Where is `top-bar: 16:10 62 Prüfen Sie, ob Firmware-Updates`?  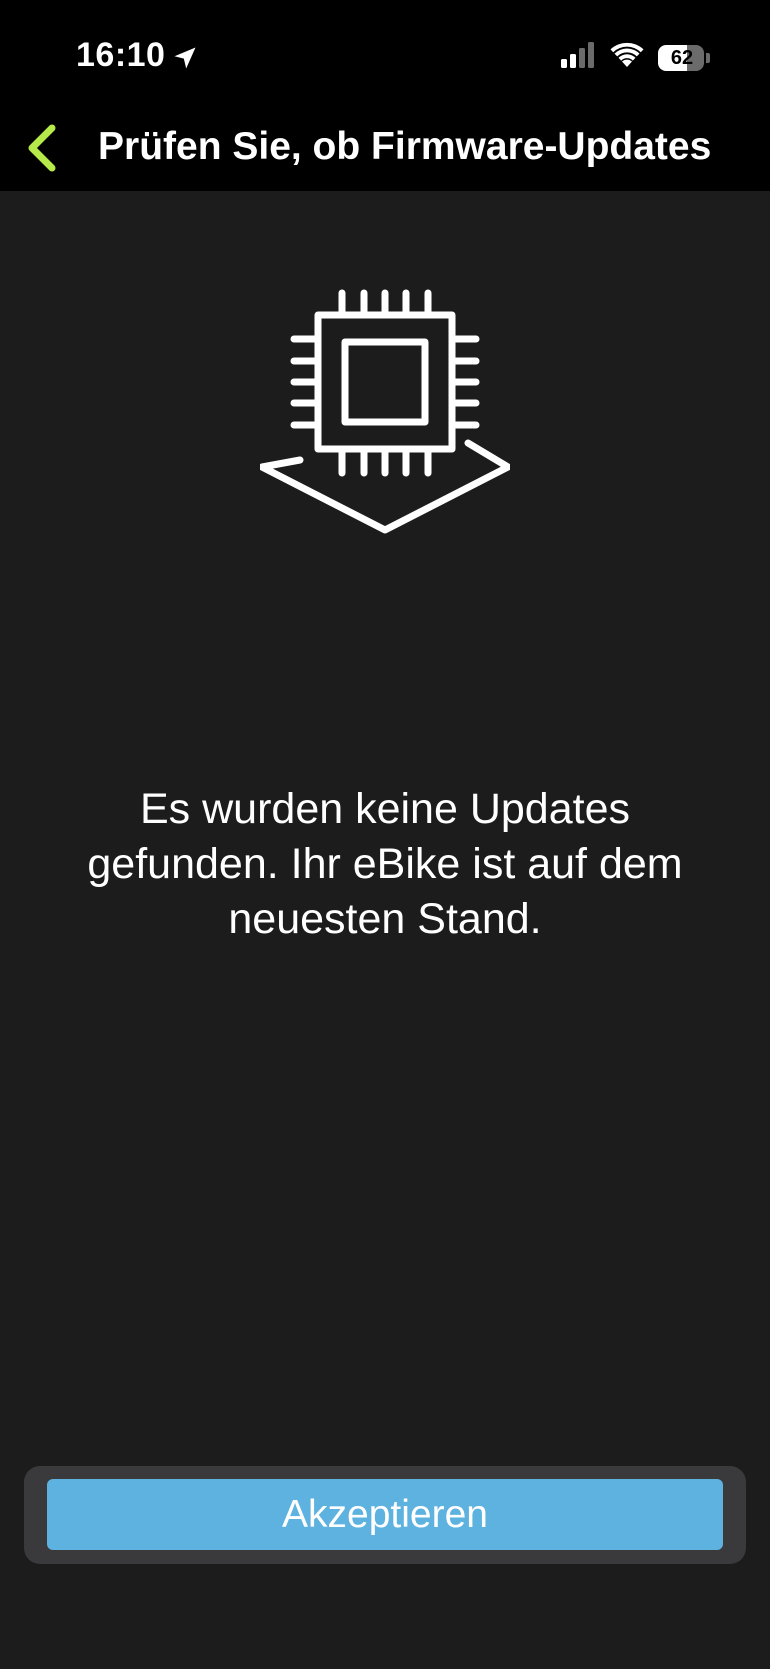 top-bar: 16:10 62 Prüfen Sie, ob Firmware-Updates is located at coordinates (385, 95).